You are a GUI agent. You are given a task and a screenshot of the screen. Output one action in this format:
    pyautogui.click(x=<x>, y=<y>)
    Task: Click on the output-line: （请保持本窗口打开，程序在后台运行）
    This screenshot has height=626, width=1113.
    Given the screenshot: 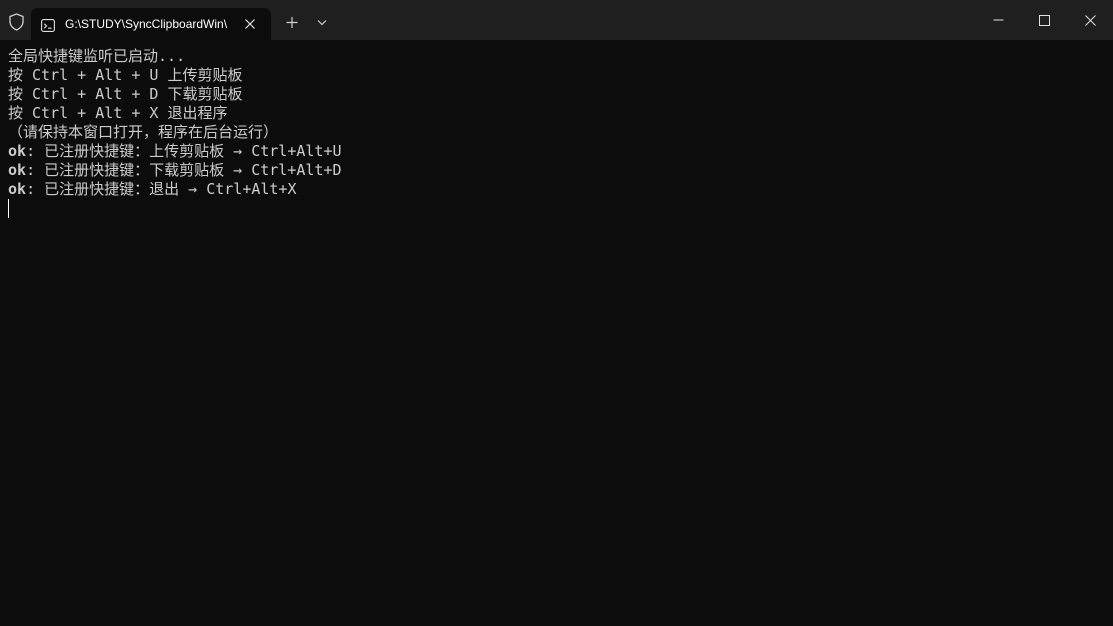 What is the action you would take?
    pyautogui.click(x=143, y=132)
    